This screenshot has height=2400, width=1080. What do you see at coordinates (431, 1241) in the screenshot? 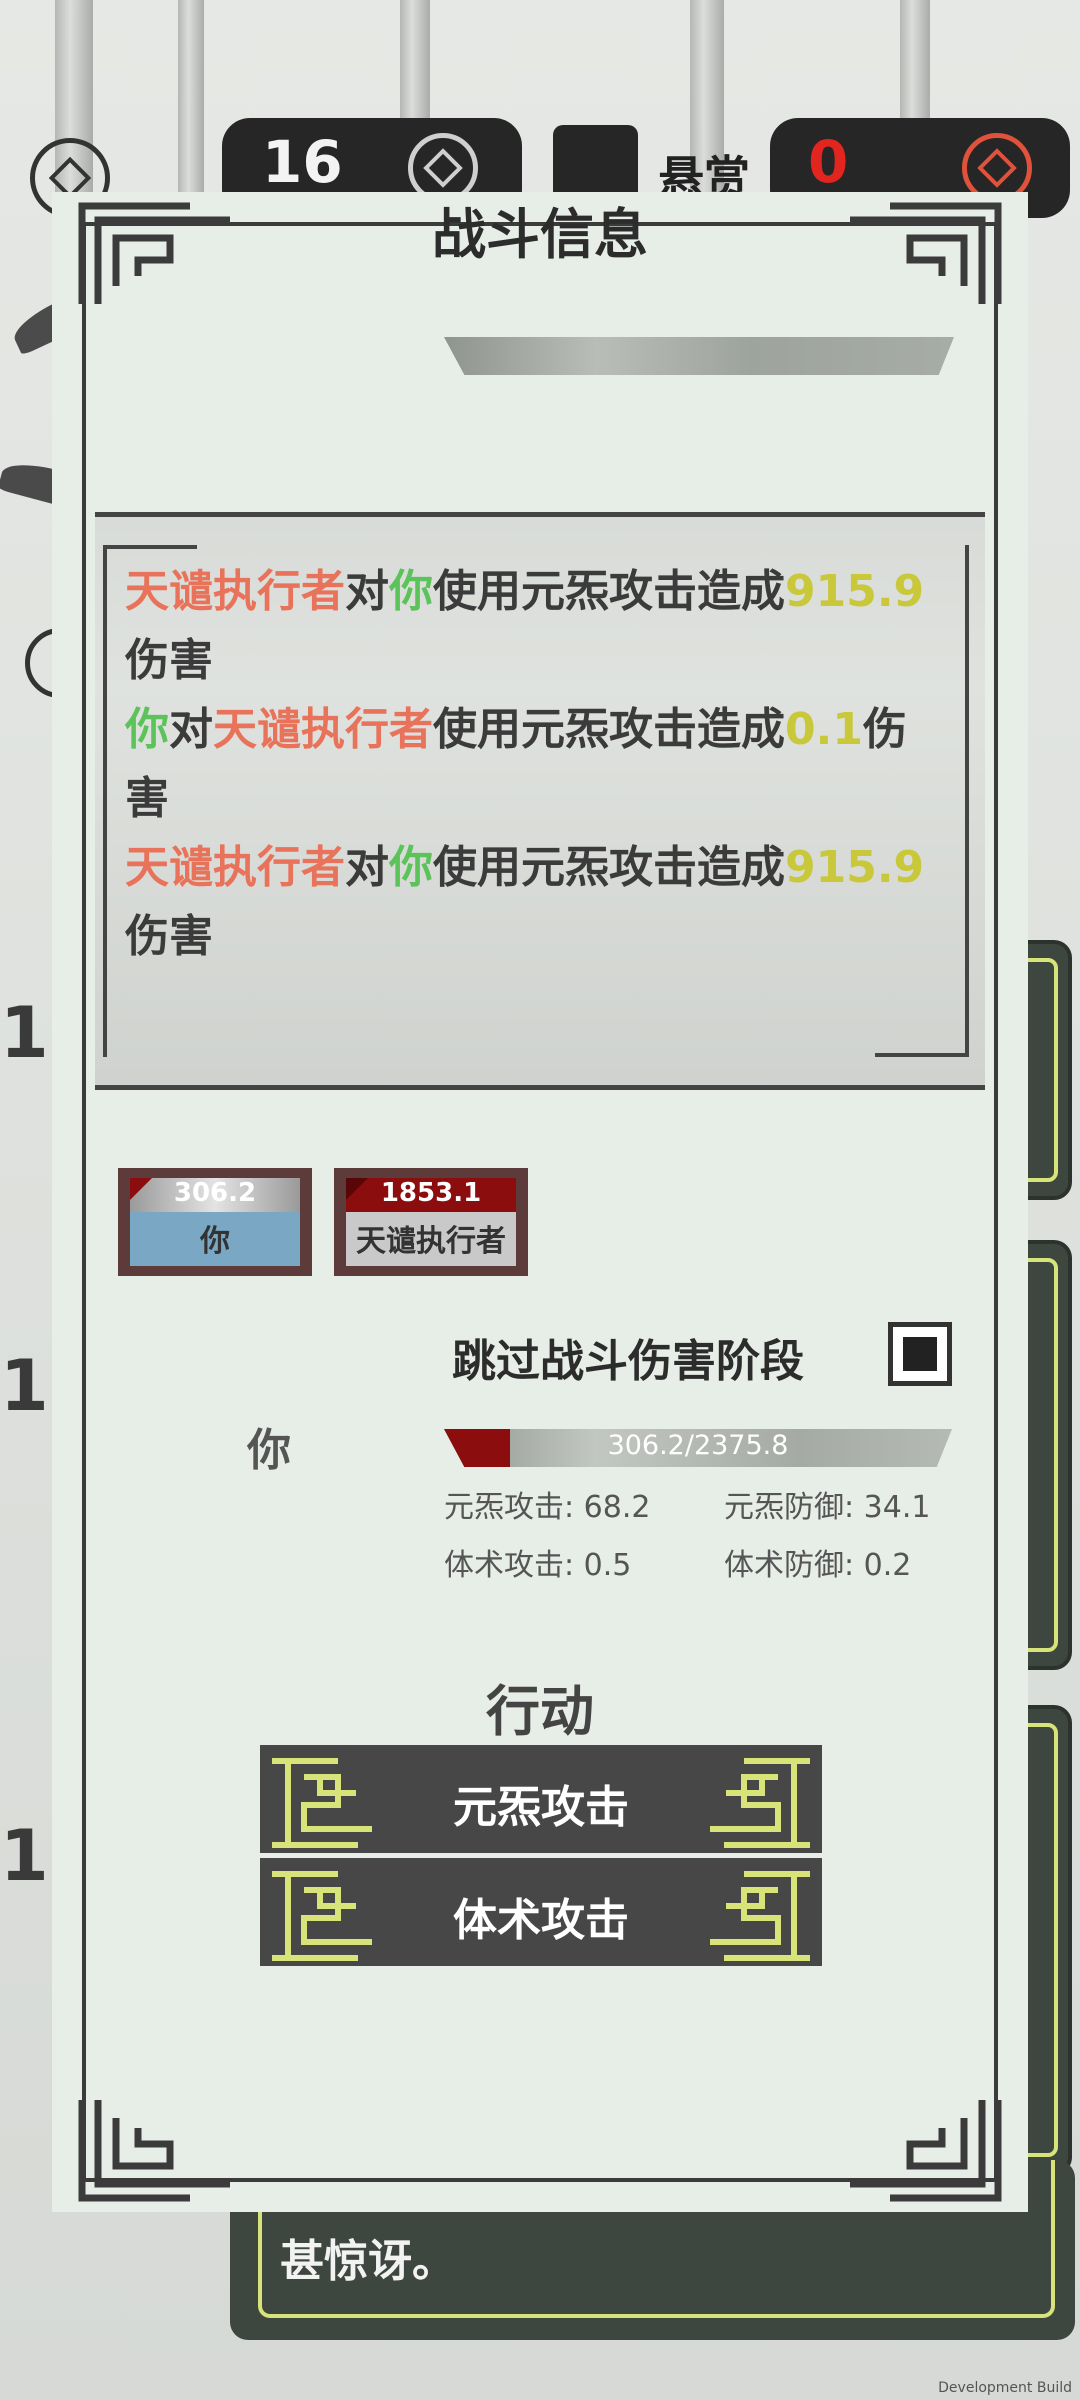
I see `combatant-name: 天谴执行者` at bounding box center [431, 1241].